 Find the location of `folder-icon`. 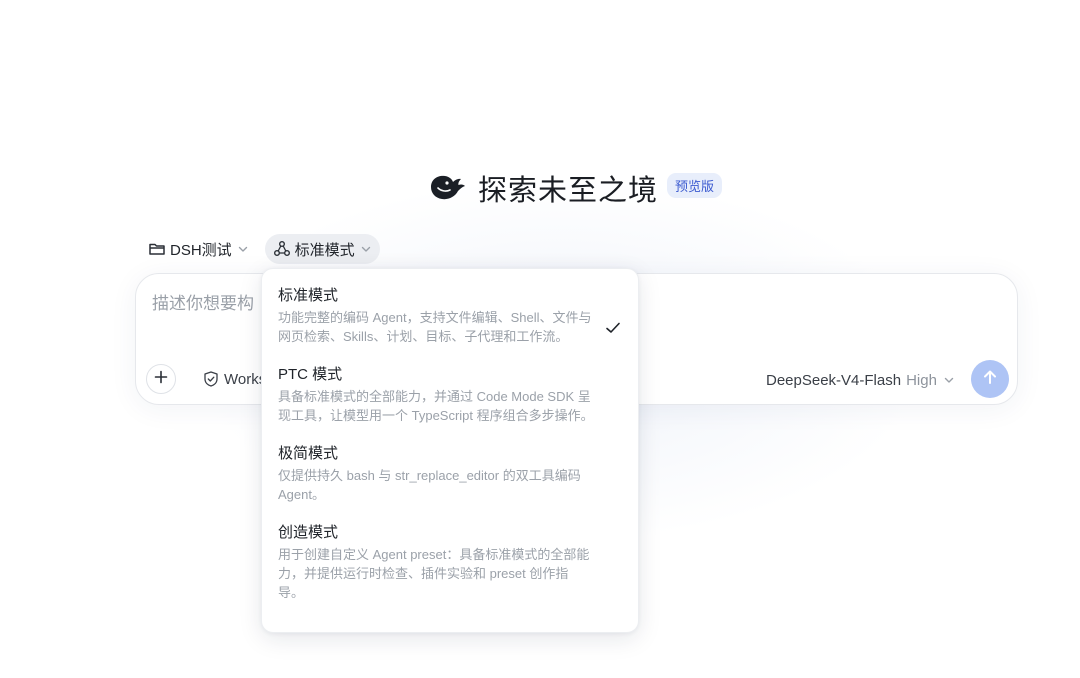

folder-icon is located at coordinates (157, 249).